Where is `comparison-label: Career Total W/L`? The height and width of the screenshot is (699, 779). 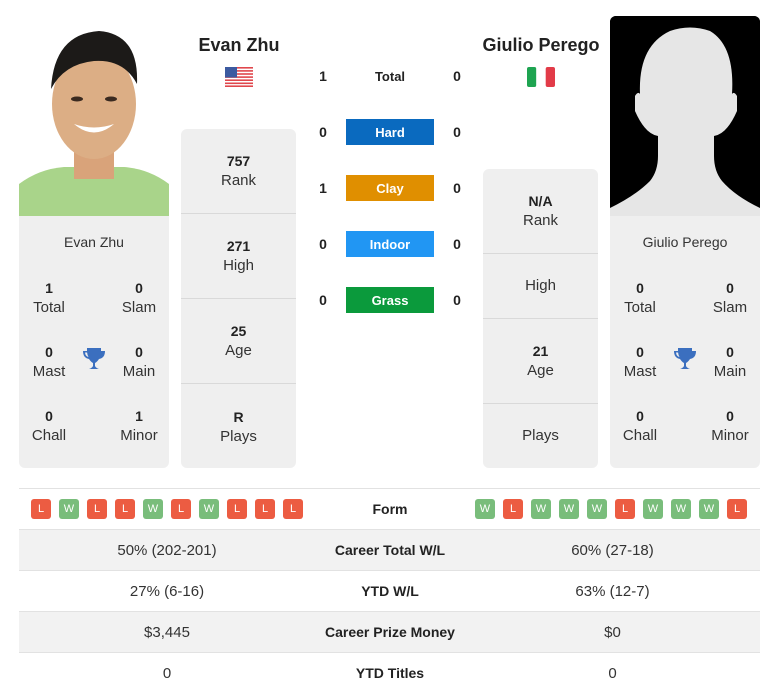
comparison-label: Career Total W/L is located at coordinates (390, 550).